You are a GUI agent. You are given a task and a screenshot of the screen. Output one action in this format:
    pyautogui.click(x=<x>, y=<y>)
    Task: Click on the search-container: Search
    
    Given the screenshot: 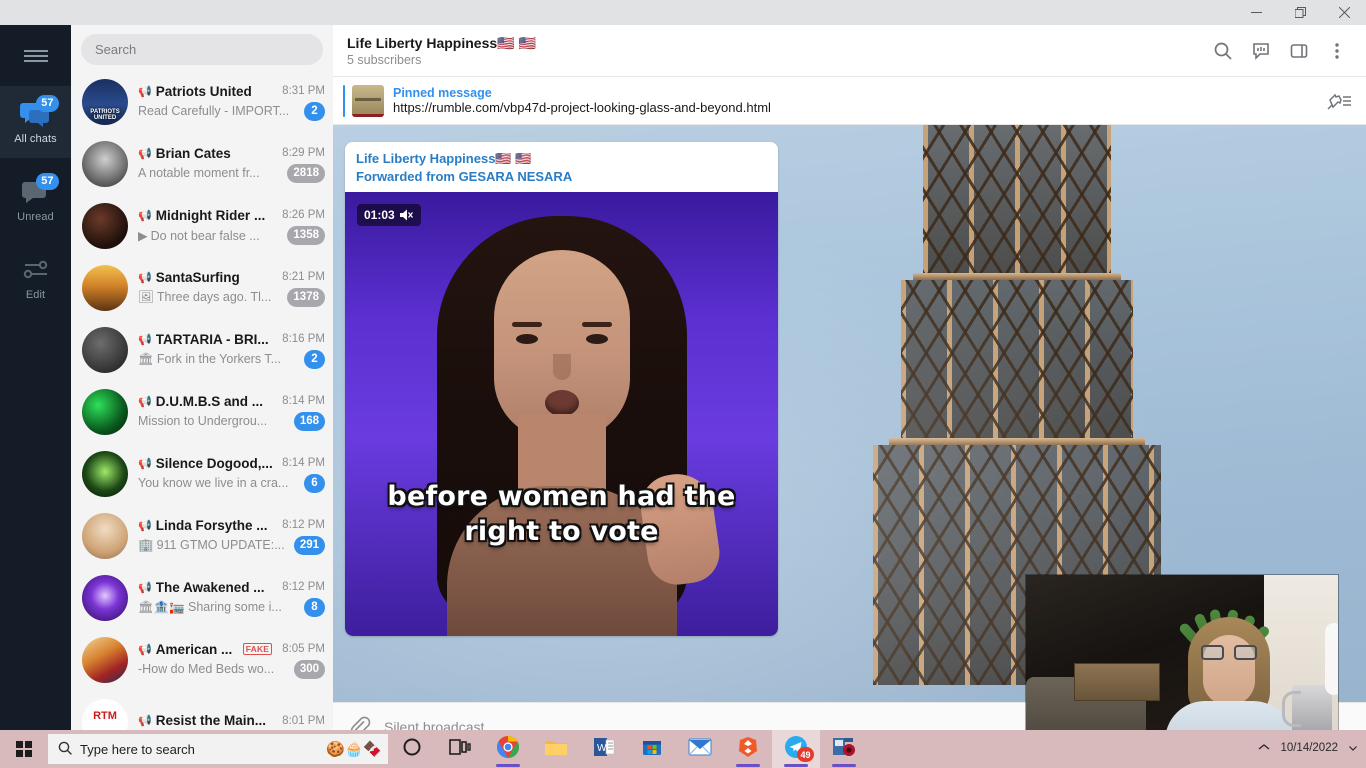 What is the action you would take?
    pyautogui.click(x=202, y=48)
    